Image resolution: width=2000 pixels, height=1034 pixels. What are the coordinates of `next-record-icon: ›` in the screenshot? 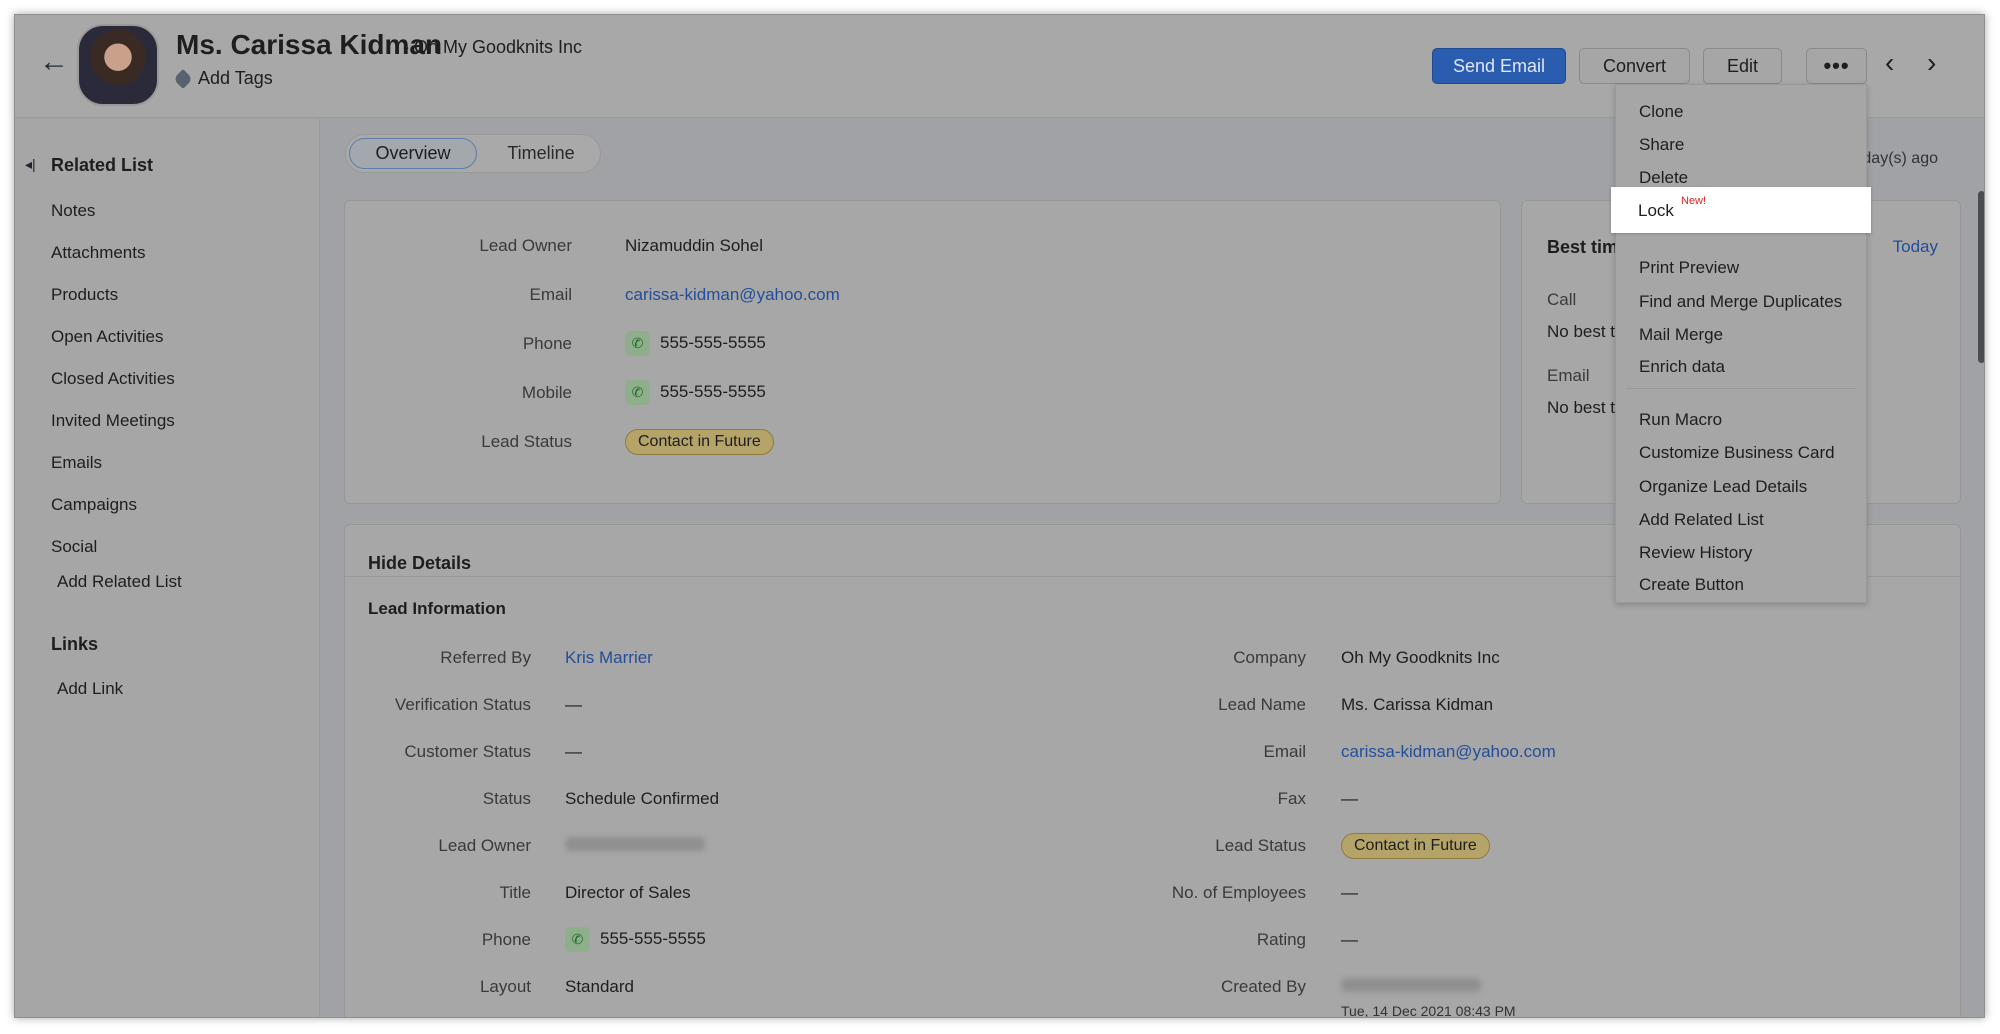 It's located at (1931, 63).